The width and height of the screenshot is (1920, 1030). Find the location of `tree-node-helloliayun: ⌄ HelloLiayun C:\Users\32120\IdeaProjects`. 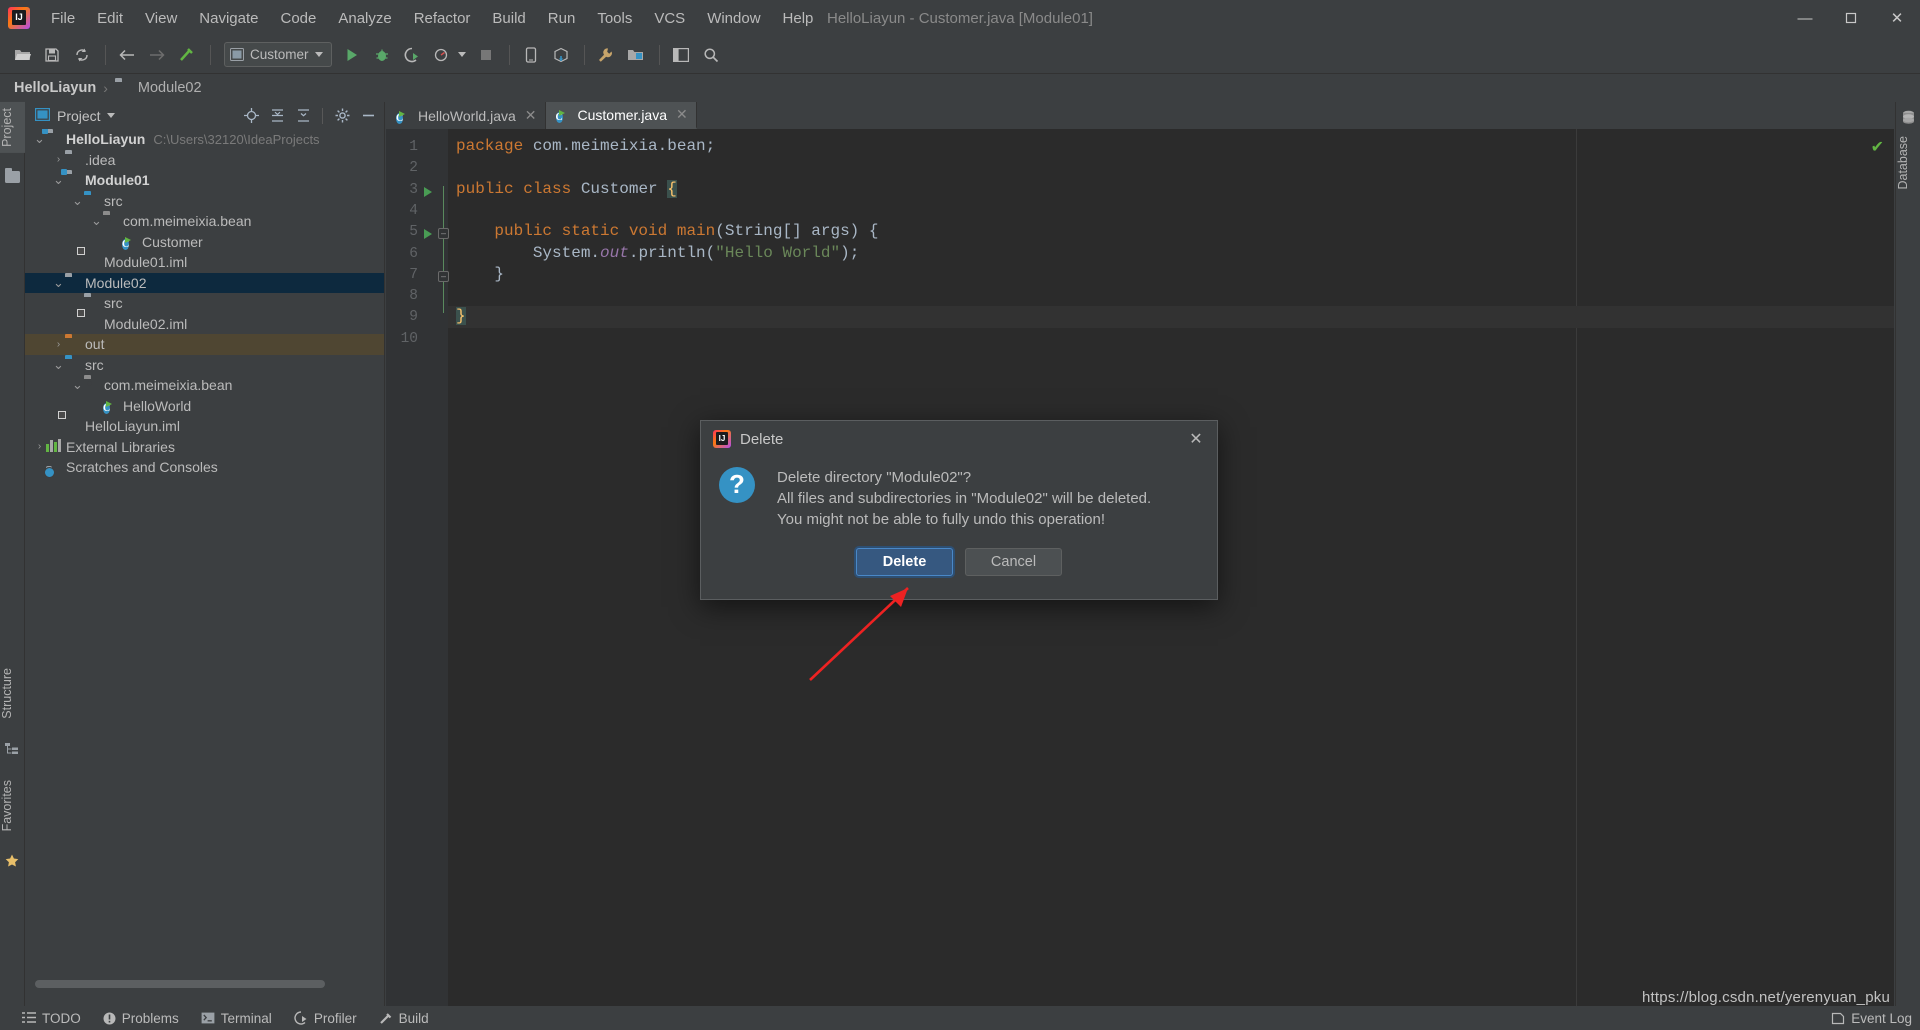

tree-node-helloliayun: ⌄ HelloLiayun C:\Users\32120\IdeaProjects is located at coordinates (204, 139).